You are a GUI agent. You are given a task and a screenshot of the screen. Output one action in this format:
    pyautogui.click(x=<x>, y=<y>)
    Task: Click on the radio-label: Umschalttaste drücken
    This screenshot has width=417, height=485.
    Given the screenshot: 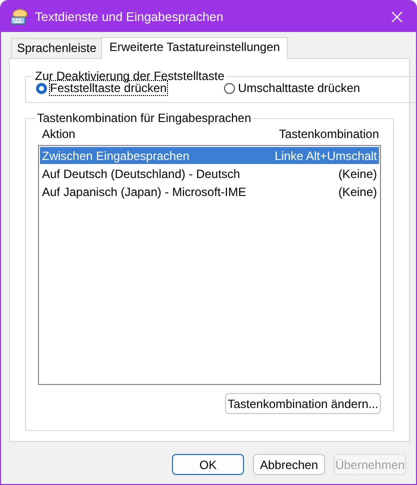 What is the action you would take?
    pyautogui.click(x=299, y=88)
    